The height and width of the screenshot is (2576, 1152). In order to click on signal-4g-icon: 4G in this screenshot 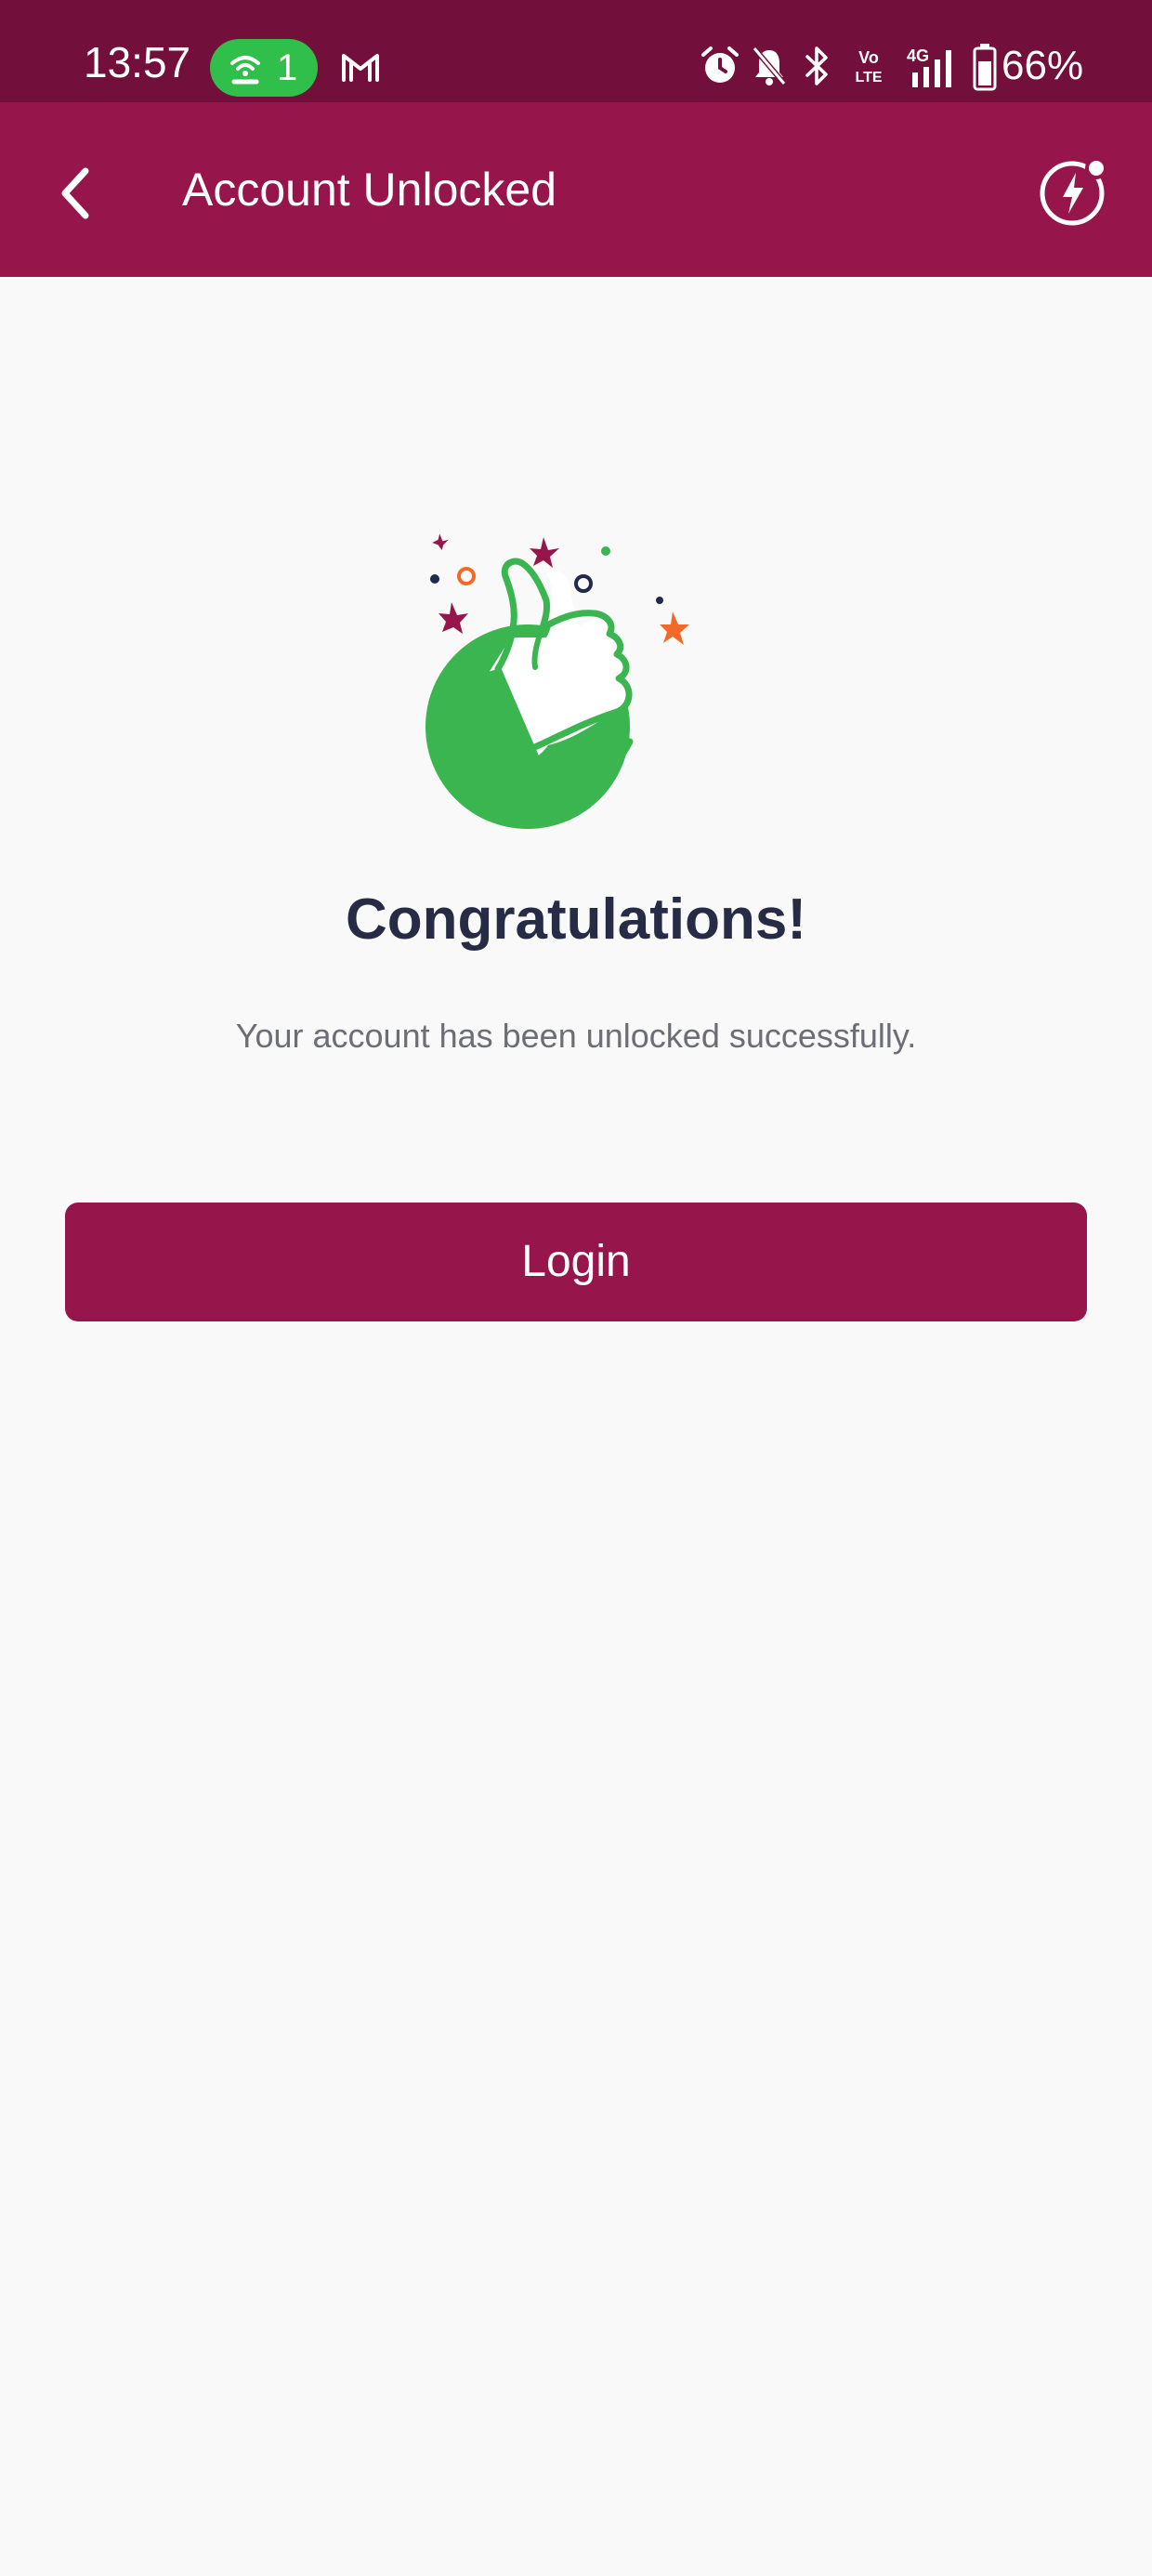, I will do `click(929, 66)`.